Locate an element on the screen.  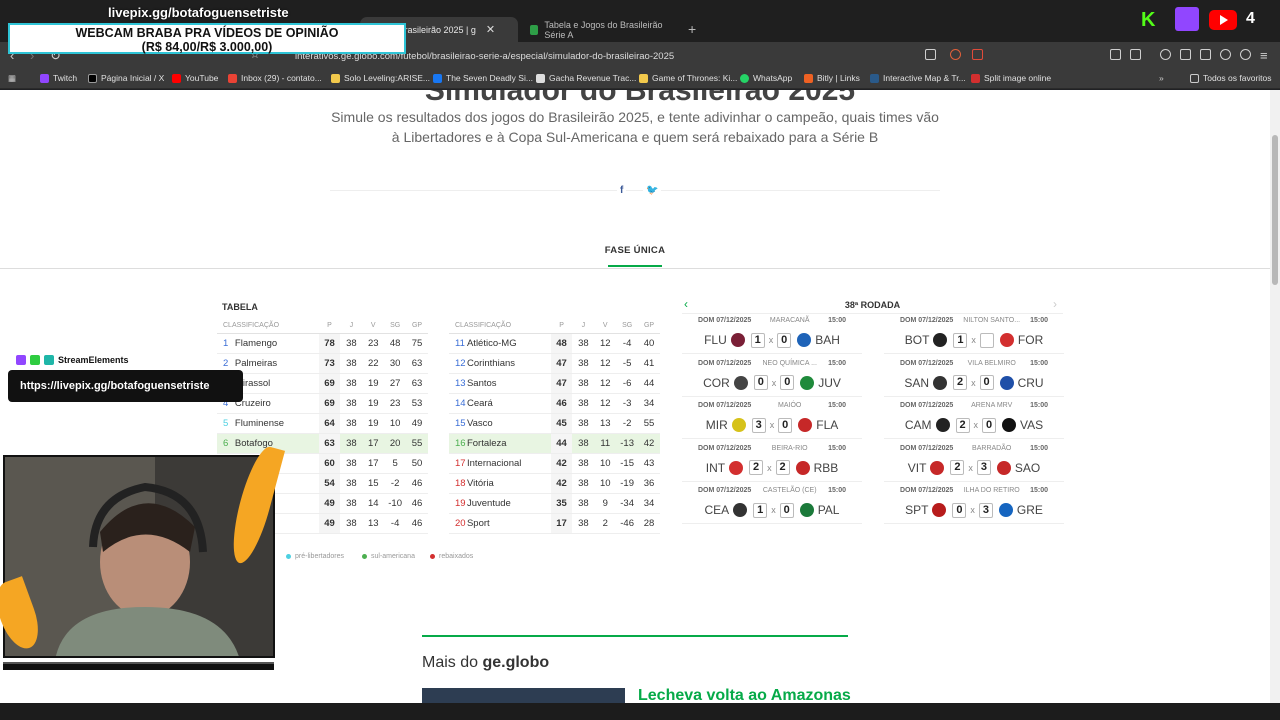
cell-pos: 18 is located at coordinates (458, 483).